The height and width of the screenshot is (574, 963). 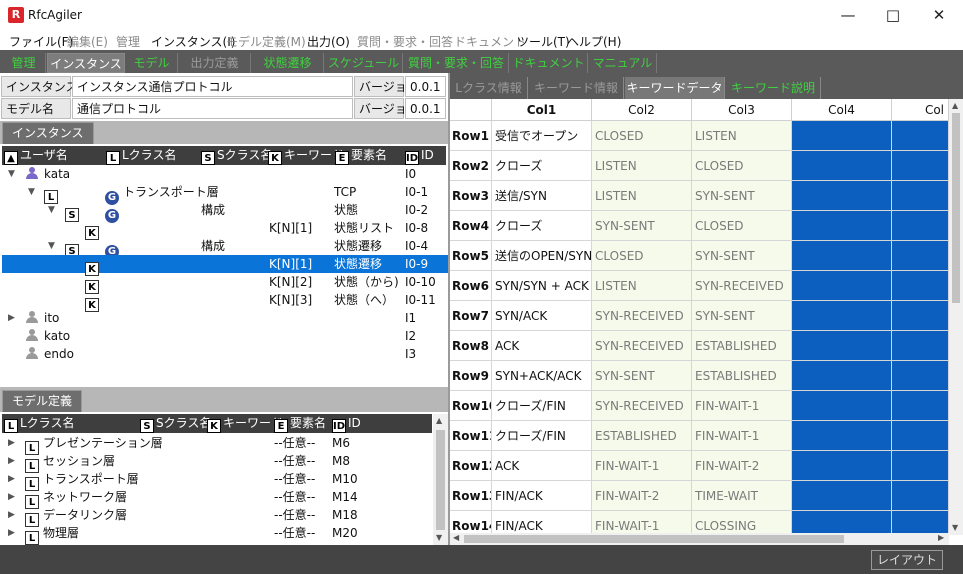 What do you see at coordinates (212, 86) in the screenshot?
I see `instance-name-field: インスタンス通信プロトコル` at bounding box center [212, 86].